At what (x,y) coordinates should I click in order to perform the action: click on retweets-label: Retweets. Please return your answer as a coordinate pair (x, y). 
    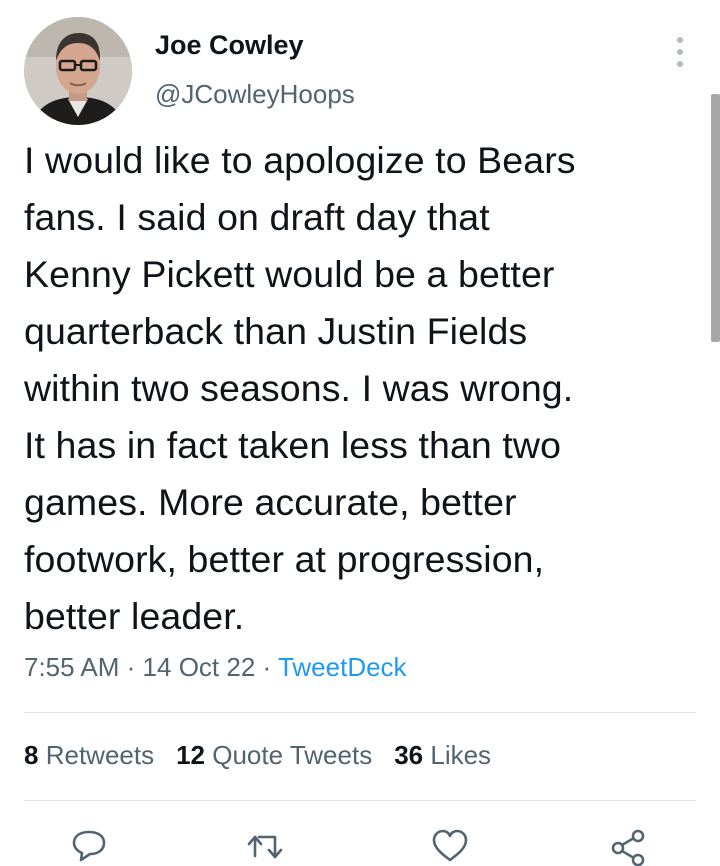
    Looking at the image, I should click on (100, 755).